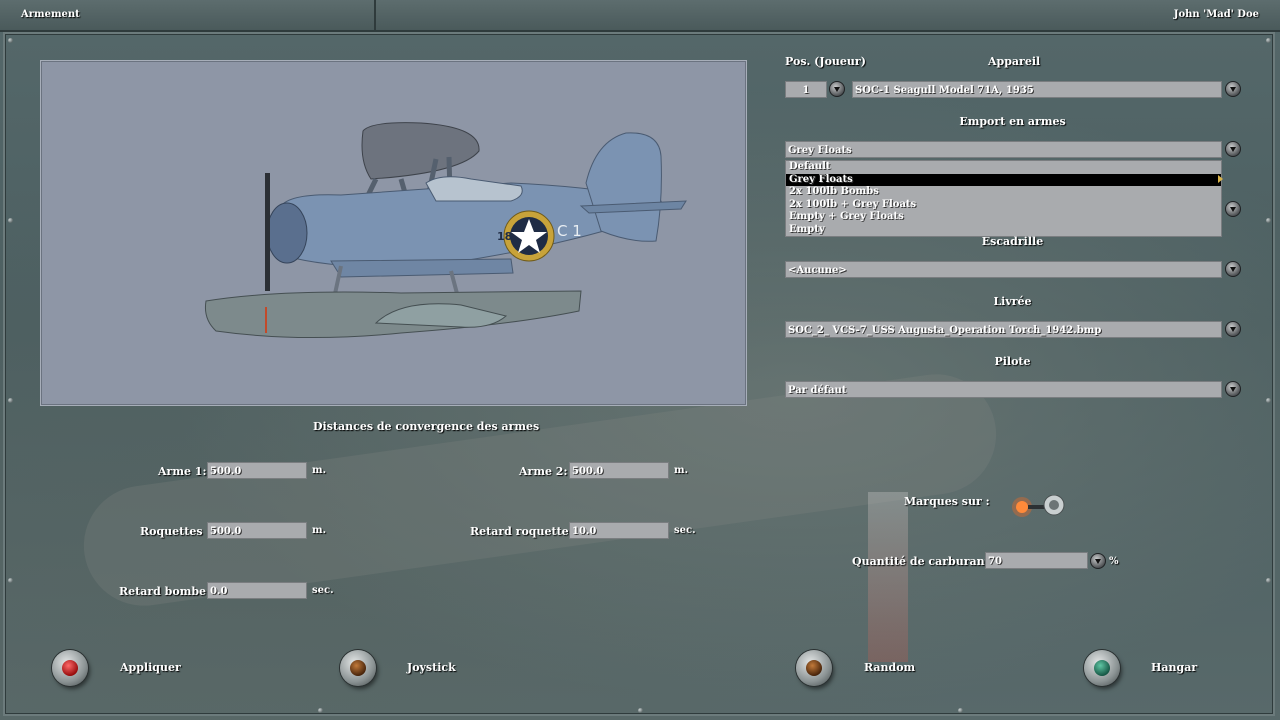 The height and width of the screenshot is (720, 1280). Describe the element at coordinates (431, 667) in the screenshot. I see `joystick-label: Joystick` at that location.